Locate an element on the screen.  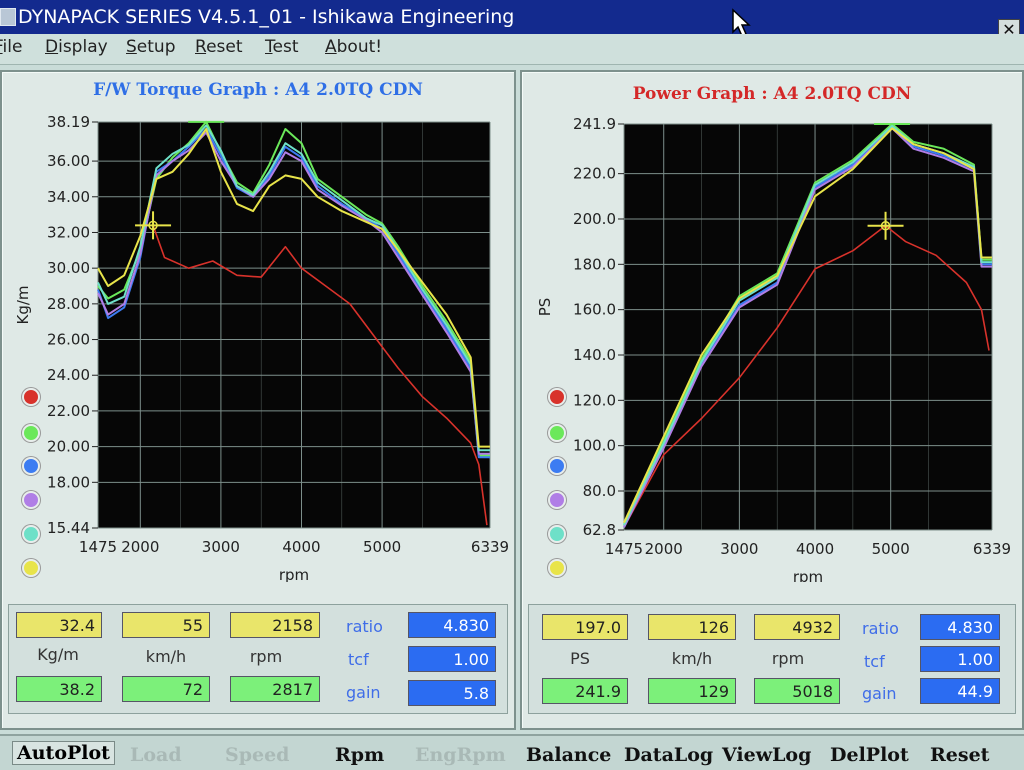
menu-test: Test is located at coordinates (281, 47).